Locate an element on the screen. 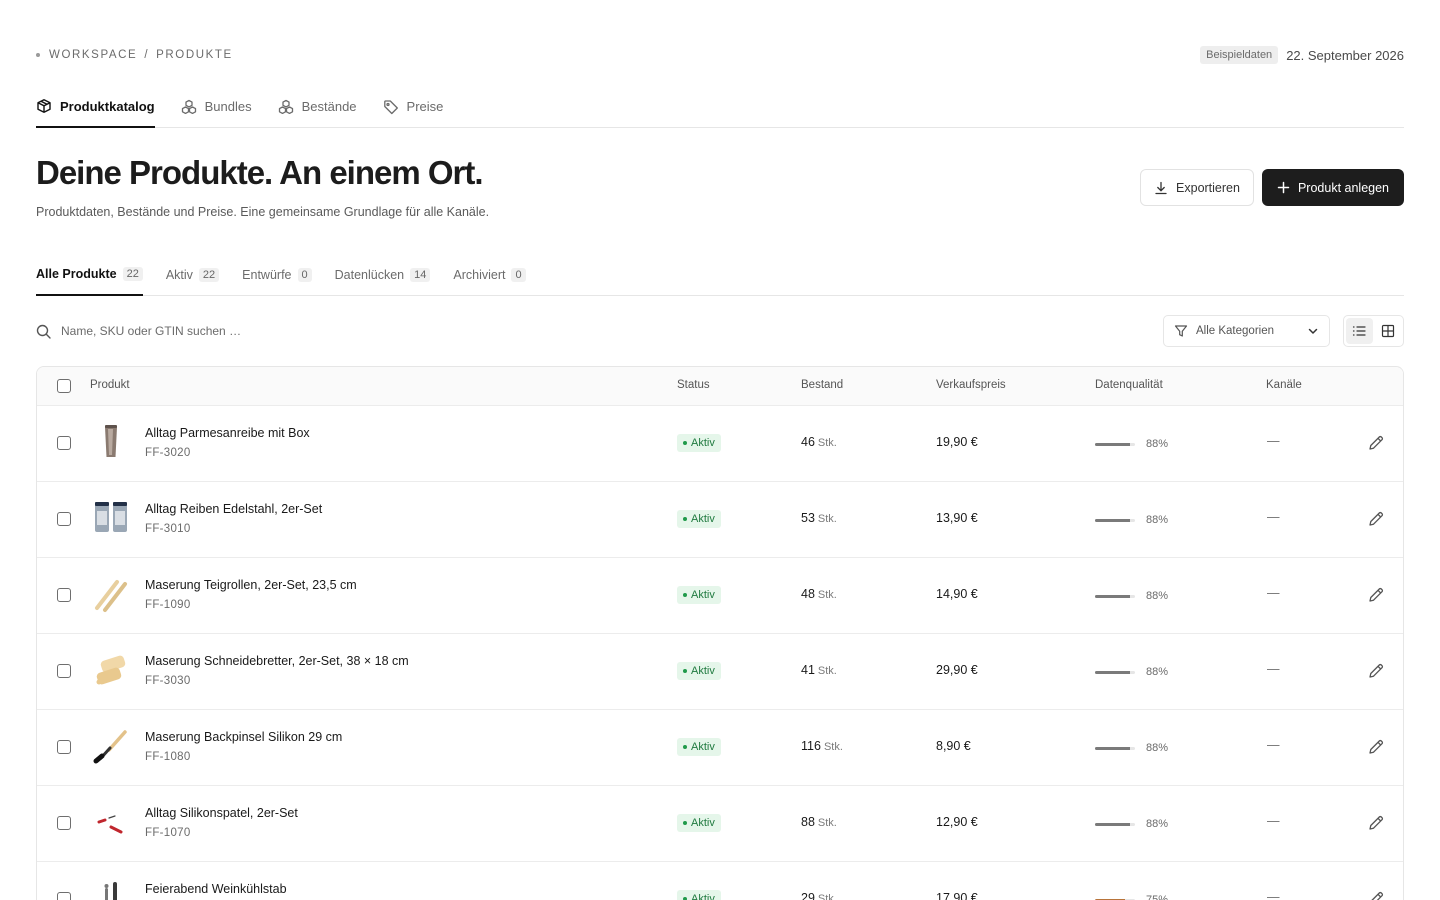 The height and width of the screenshot is (900, 1440). breadcrumb-workspace: WORKSPACE is located at coordinates (93, 55).